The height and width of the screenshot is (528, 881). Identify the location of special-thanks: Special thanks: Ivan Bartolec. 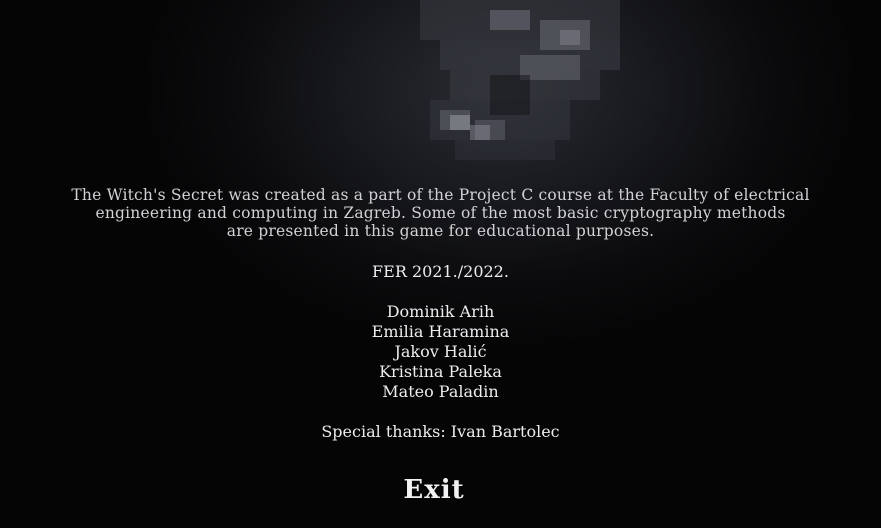
(440, 431).